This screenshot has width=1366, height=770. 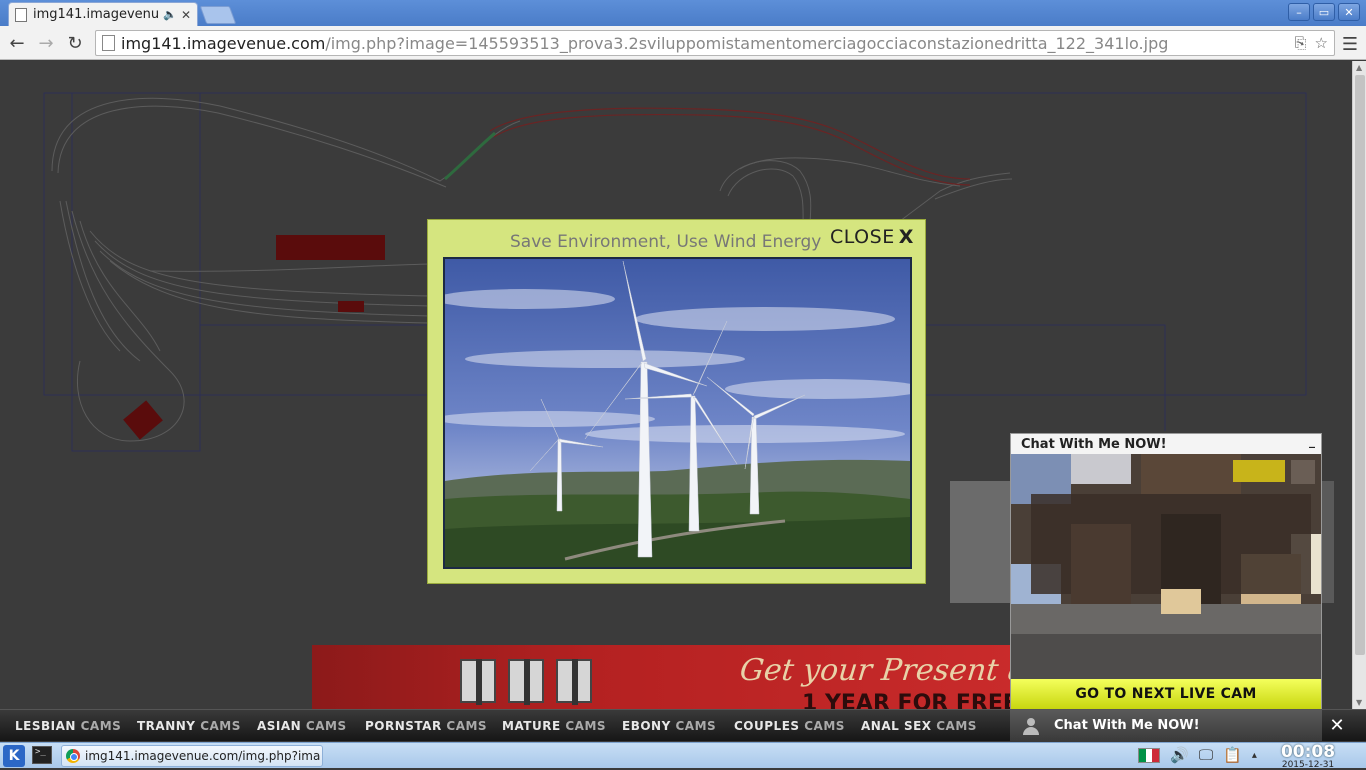 I want to click on cams-link-asian: ASIAN CAMS, so click(x=302, y=726).